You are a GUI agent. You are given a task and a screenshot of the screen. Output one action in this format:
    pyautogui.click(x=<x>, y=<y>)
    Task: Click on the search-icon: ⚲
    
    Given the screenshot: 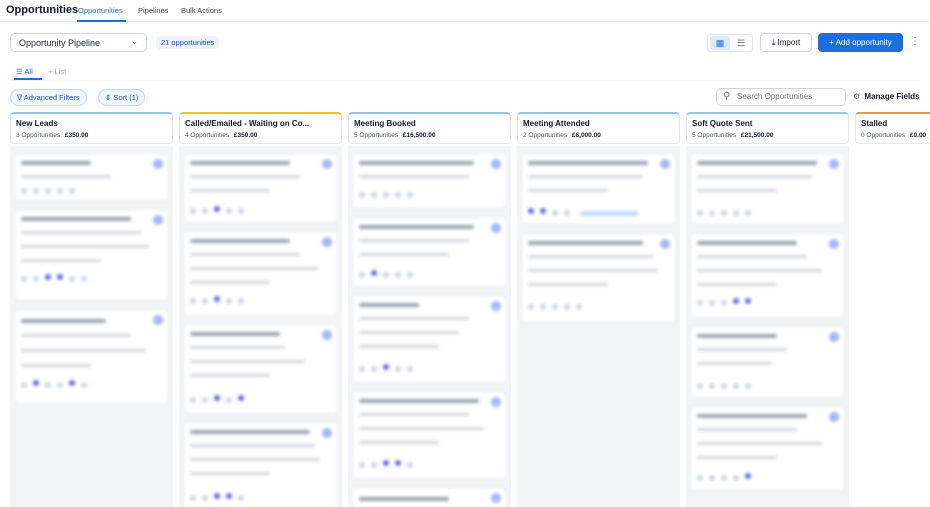 What is the action you would take?
    pyautogui.click(x=727, y=96)
    